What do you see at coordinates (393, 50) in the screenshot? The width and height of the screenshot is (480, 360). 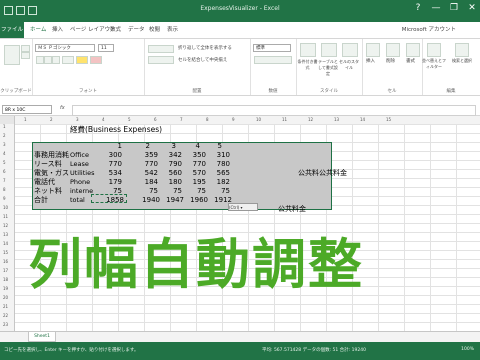 I see `delete-cells-button` at bounding box center [393, 50].